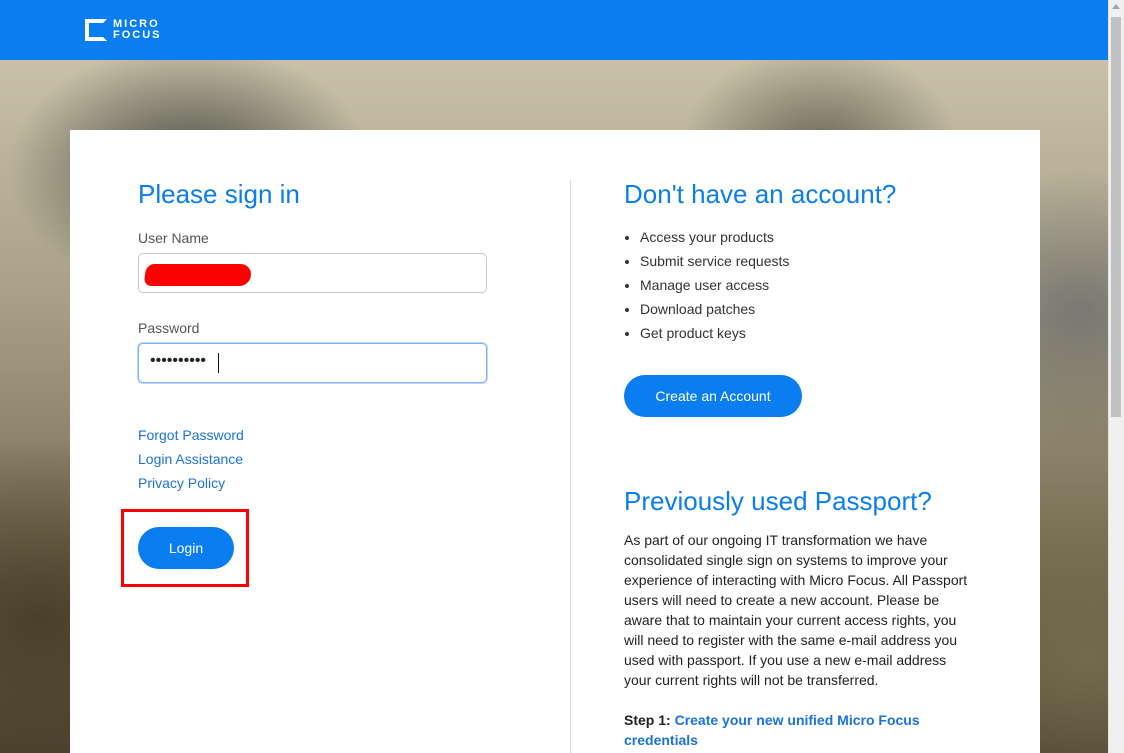 Image resolution: width=1124 pixels, height=753 pixels. Describe the element at coordinates (181, 483) in the screenshot. I see `privacy-policy-link: Privacy Policy` at that location.